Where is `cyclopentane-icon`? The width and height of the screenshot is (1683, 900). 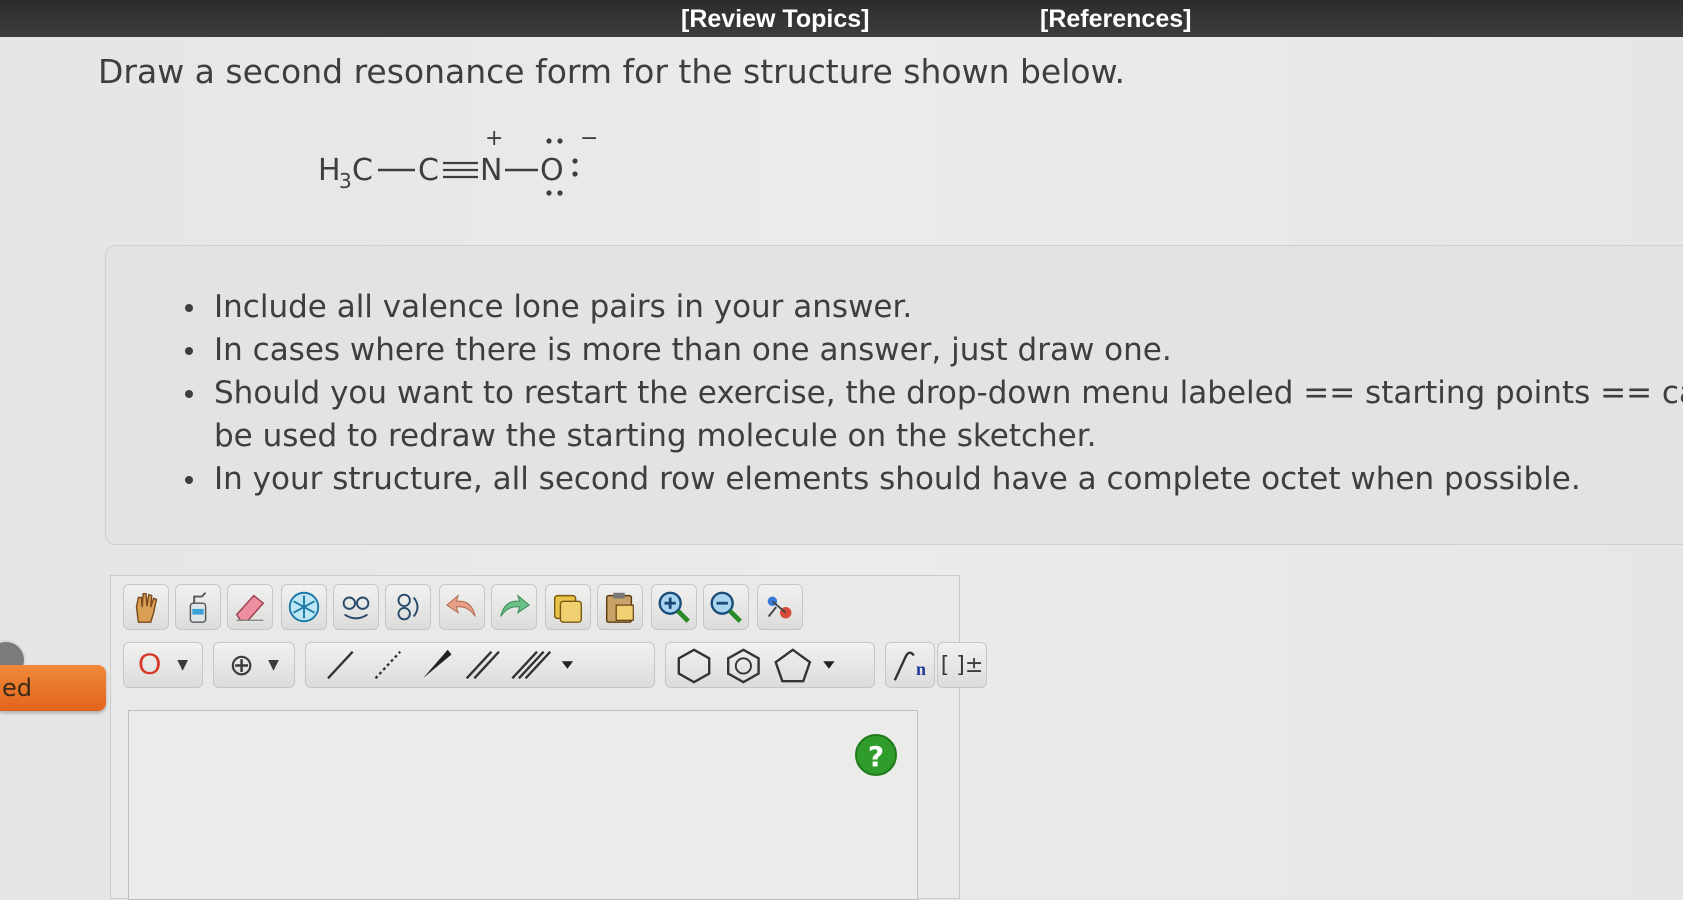
cyclopentane-icon is located at coordinates (793, 665).